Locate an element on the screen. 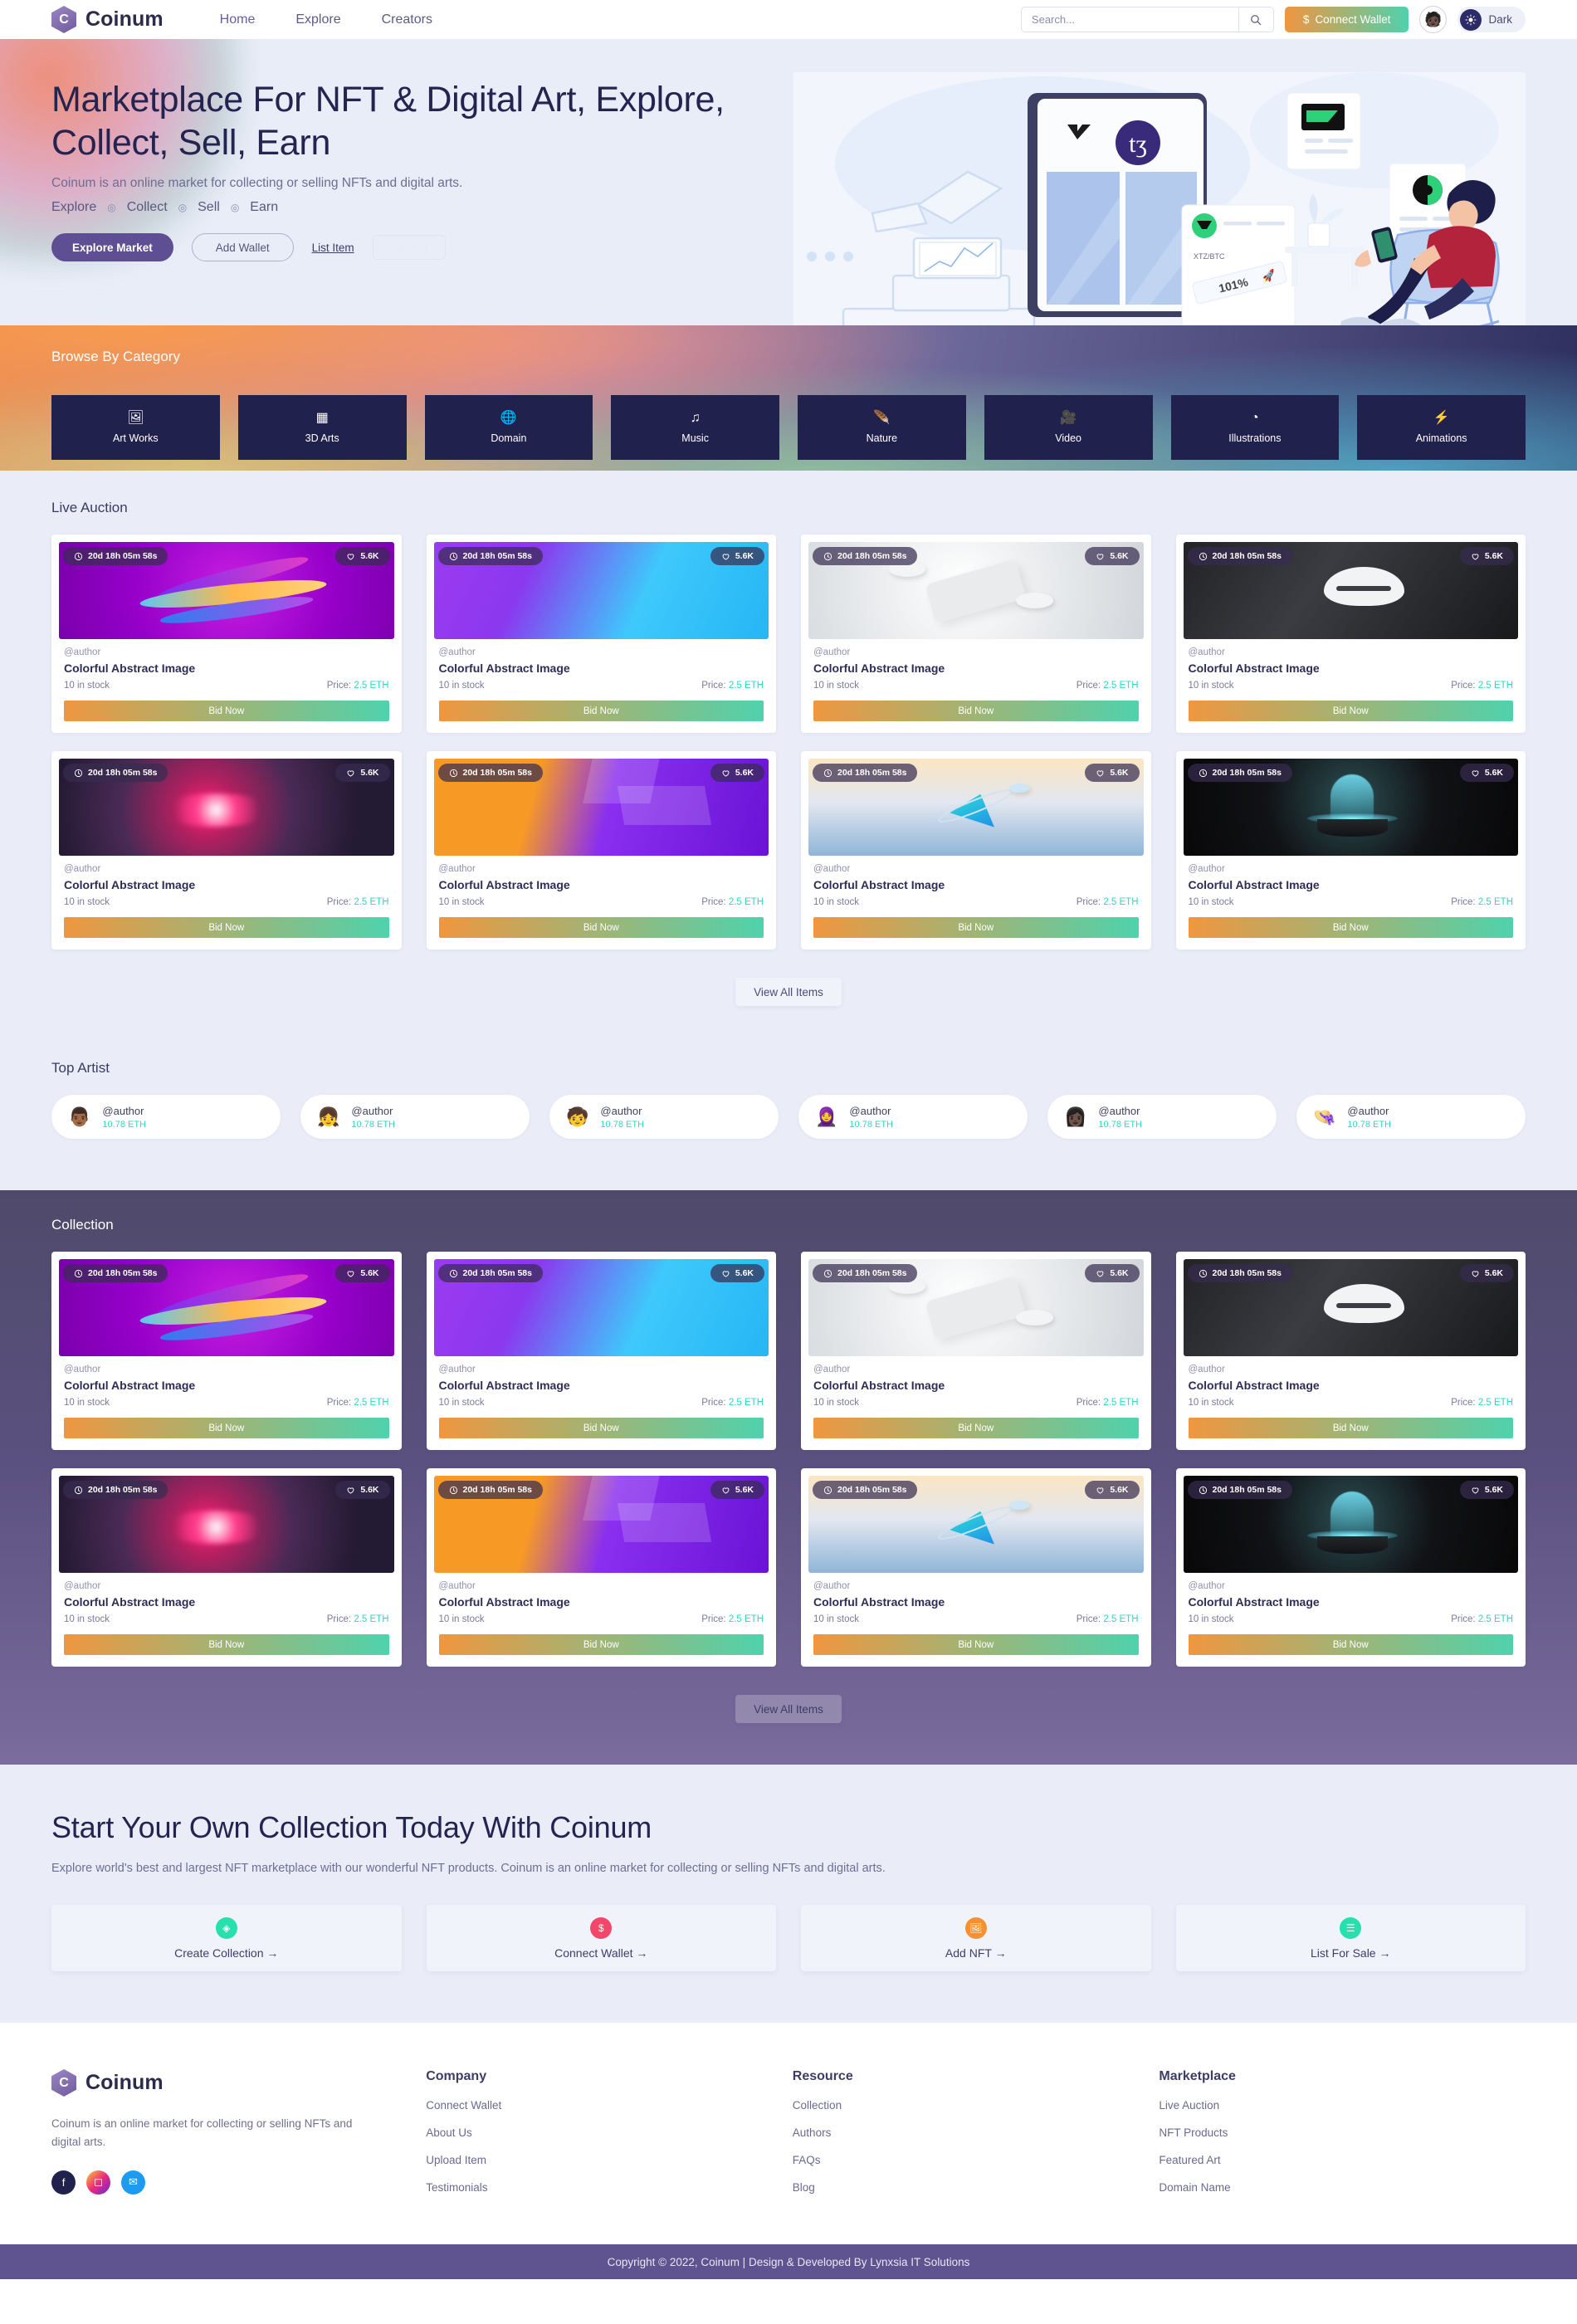  artist-card: 🧕 @author 10.78 ETH is located at coordinates (913, 1117).